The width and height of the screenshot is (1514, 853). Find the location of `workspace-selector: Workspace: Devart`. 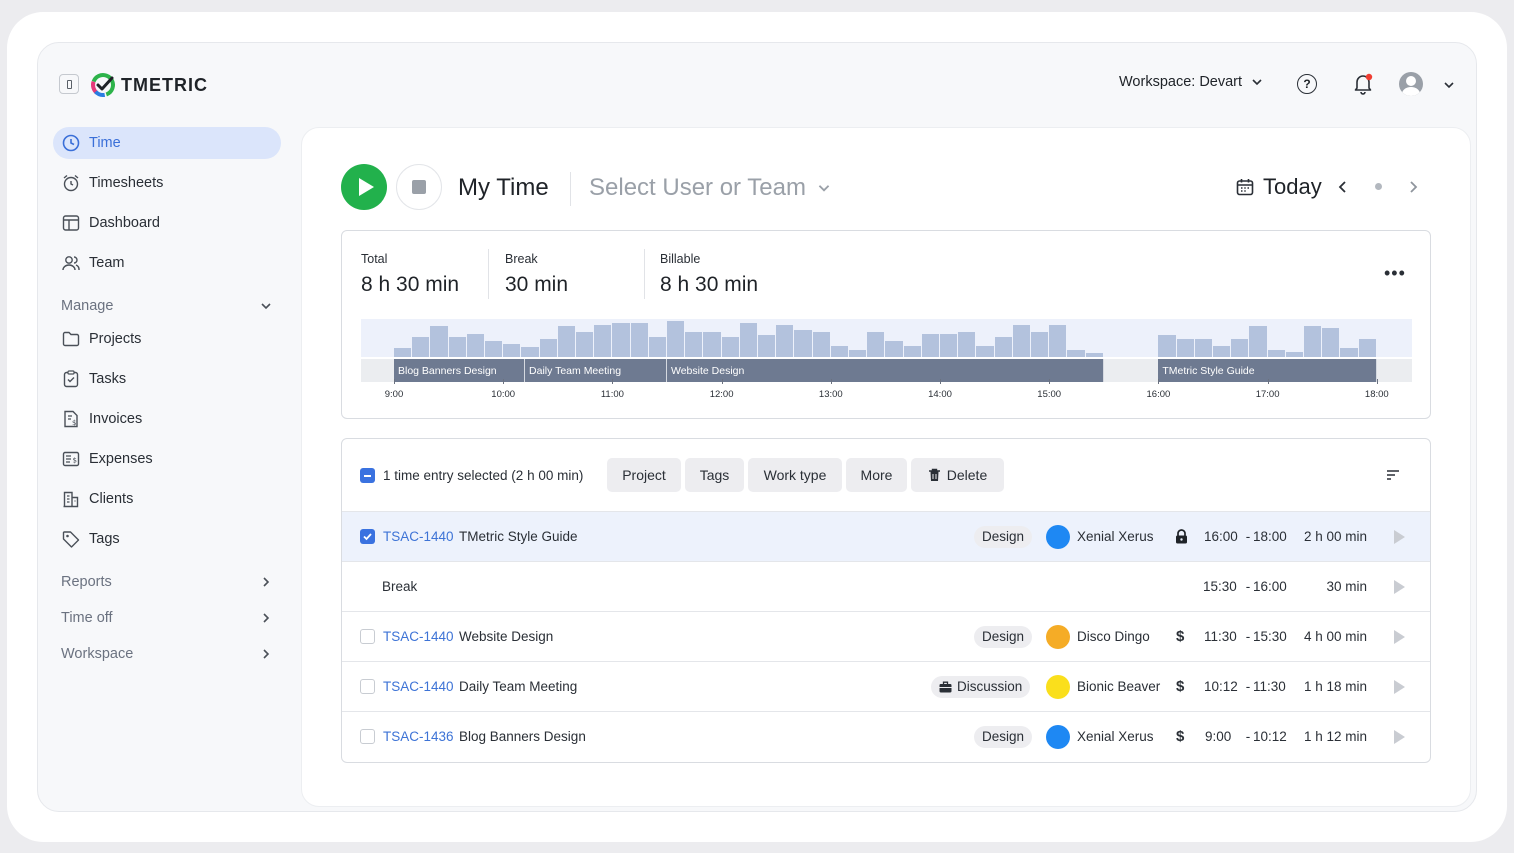

workspace-selector: Workspace: Devart is located at coordinates (1191, 82).